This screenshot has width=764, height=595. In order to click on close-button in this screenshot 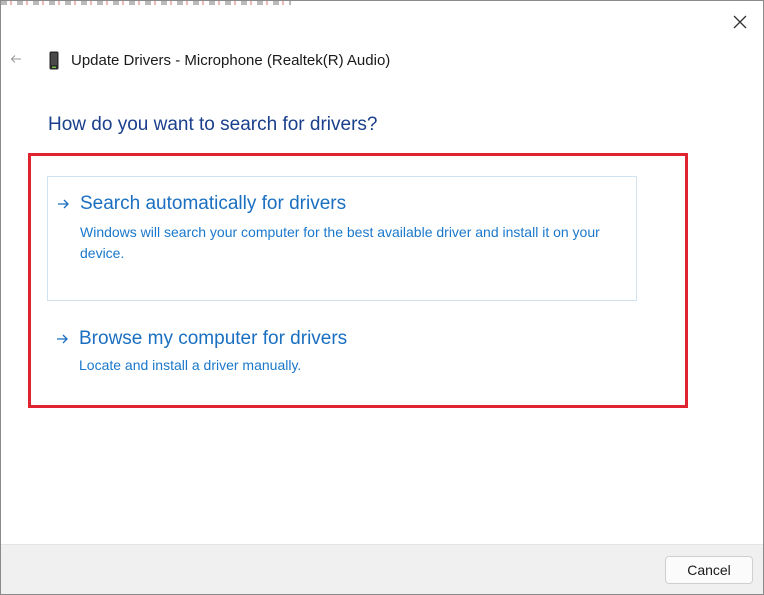, I will do `click(740, 22)`.